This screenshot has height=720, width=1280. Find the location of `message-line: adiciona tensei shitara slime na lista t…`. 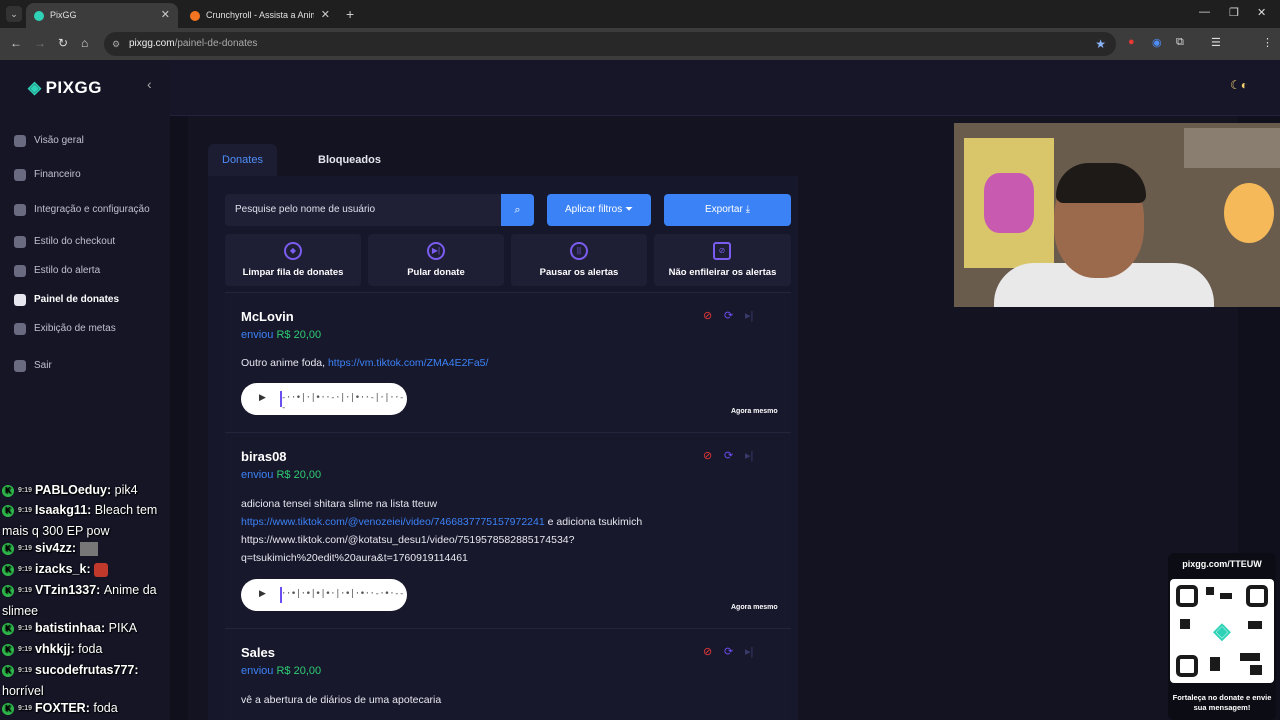

message-line: adiciona tensei shitara slime na lista t… is located at coordinates (339, 504).